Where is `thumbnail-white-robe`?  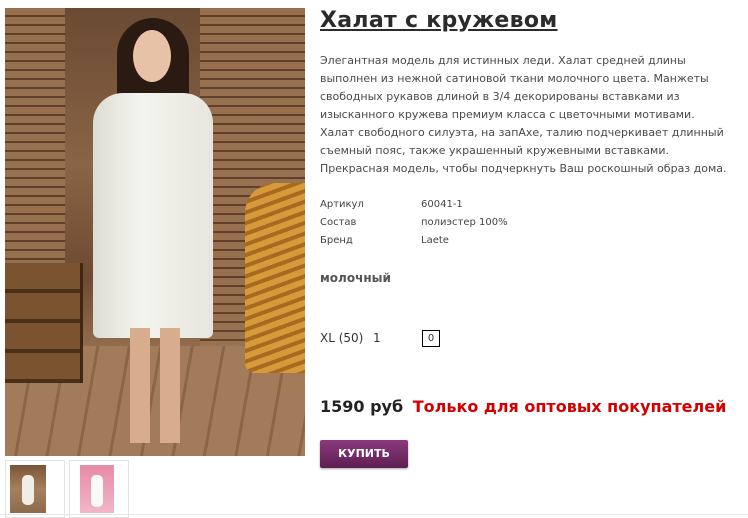 thumbnail-white-robe is located at coordinates (35, 489).